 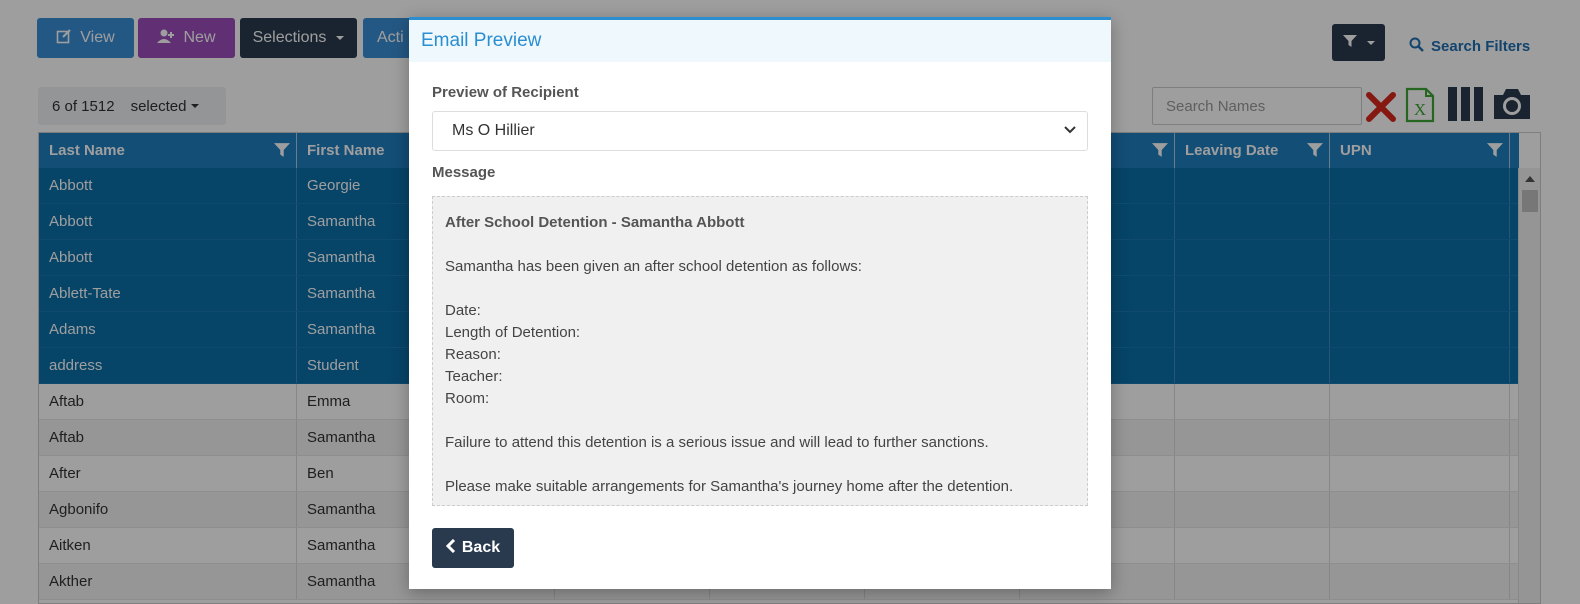 What do you see at coordinates (595, 222) in the screenshot?
I see `message-subject: After School Detention - Samantha Abbott` at bounding box center [595, 222].